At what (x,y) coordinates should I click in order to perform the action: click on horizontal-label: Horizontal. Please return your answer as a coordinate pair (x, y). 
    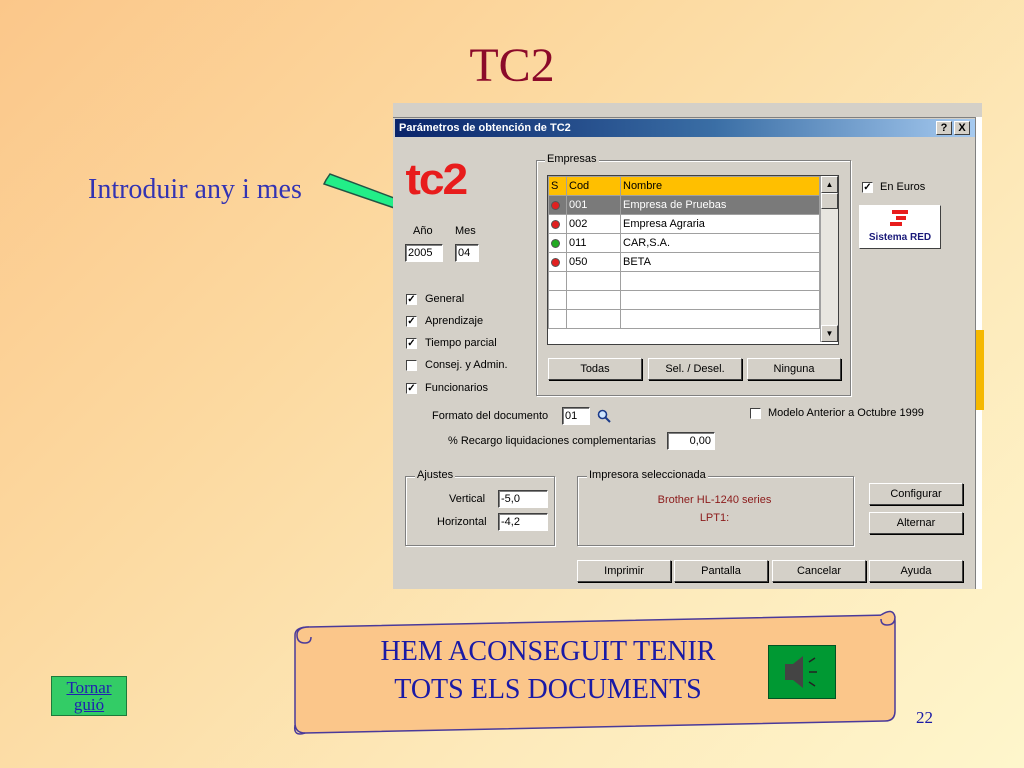
    Looking at the image, I should click on (462, 522).